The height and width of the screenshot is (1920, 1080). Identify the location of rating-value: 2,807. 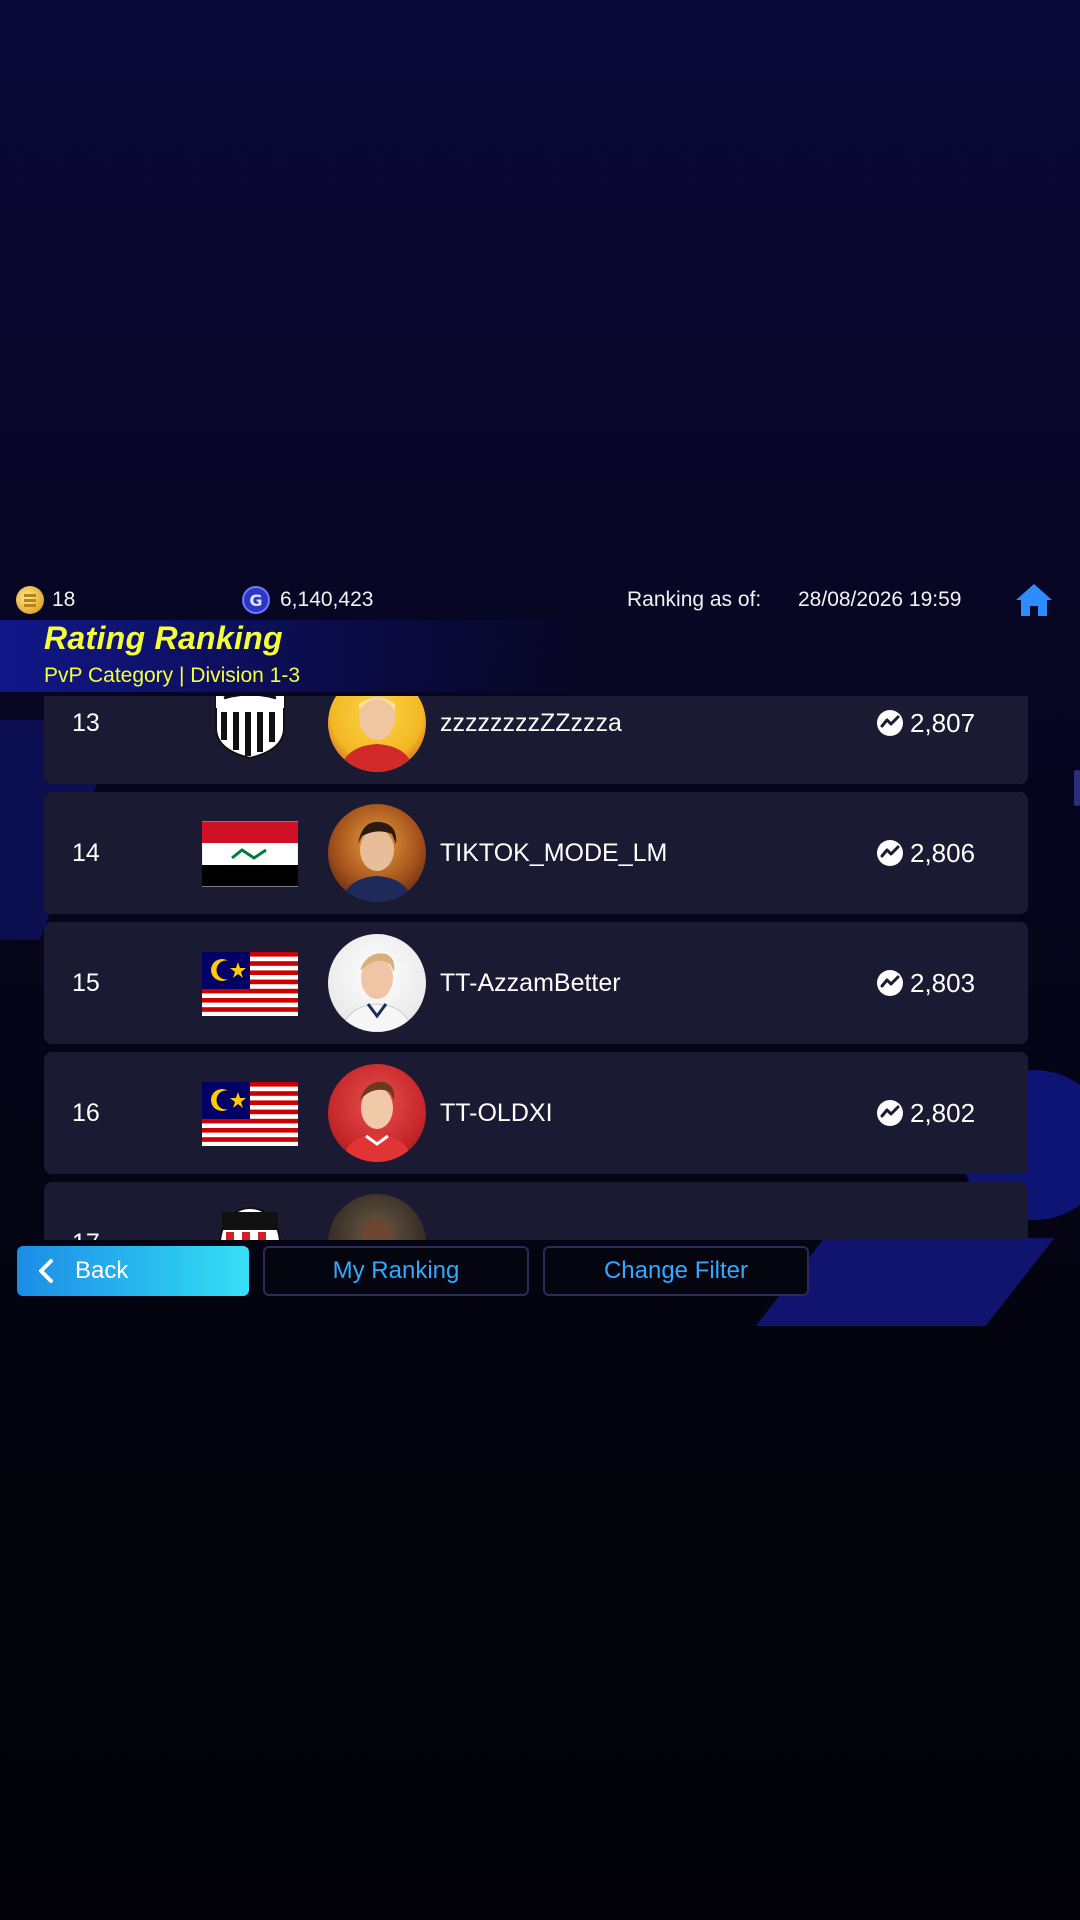
(943, 723).